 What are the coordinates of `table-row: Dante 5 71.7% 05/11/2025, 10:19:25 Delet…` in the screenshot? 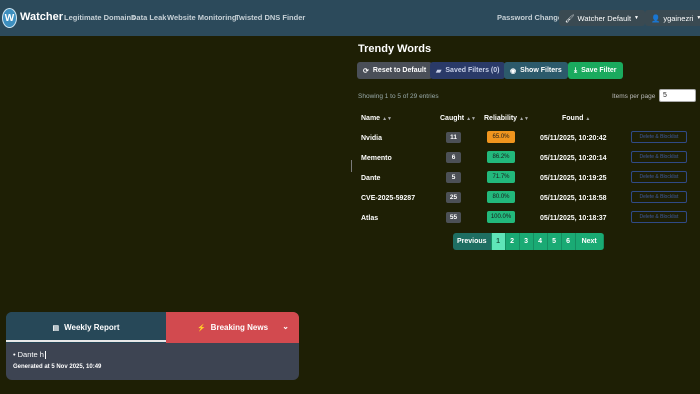 It's located at (526, 181).